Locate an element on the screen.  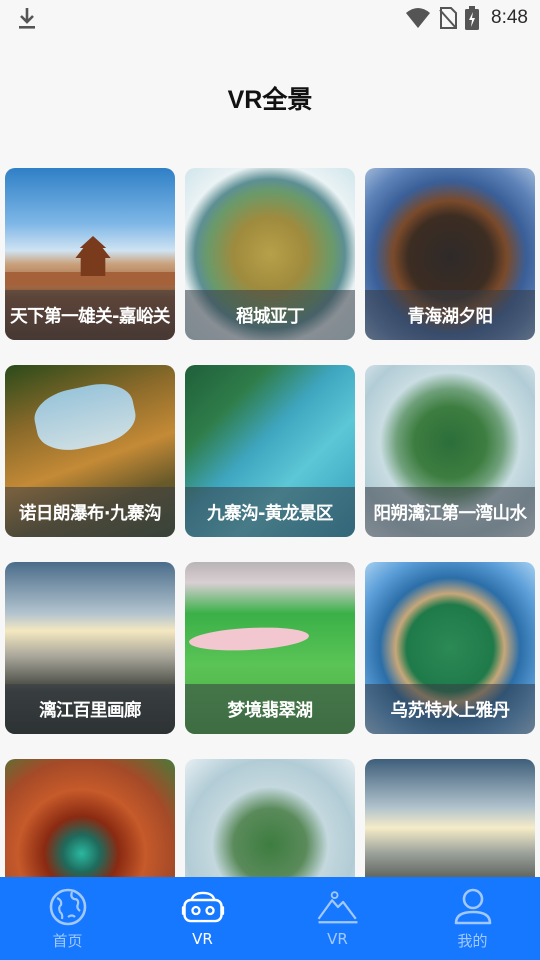
tab-mine: 我的 is located at coordinates (472, 918).